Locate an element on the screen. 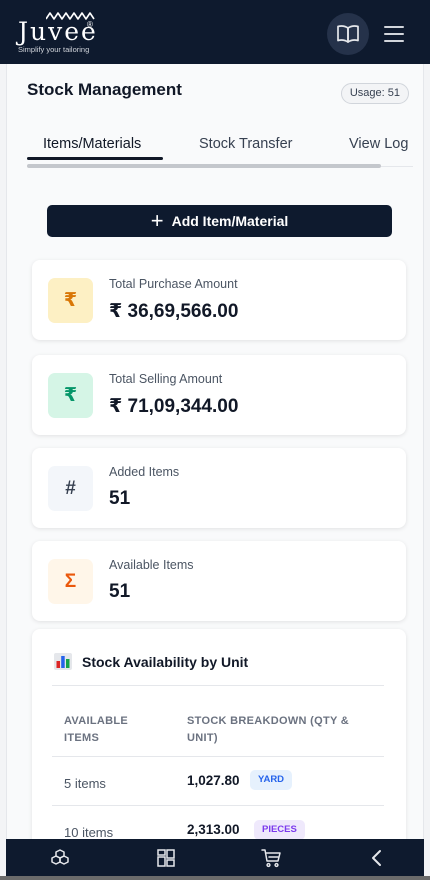 This screenshot has width=430, height=880. tab-view-log: View Log is located at coordinates (378, 144).